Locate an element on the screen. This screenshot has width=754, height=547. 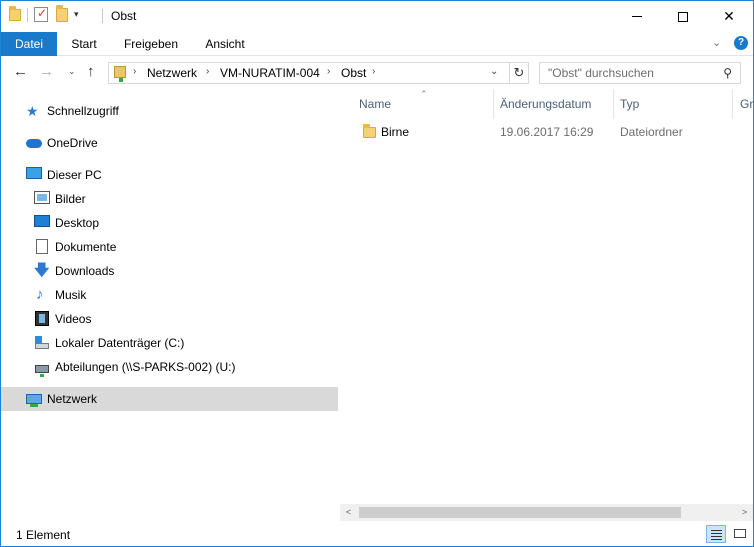
sort-ascending-icon: ⌃ is located at coordinates (424, 94).